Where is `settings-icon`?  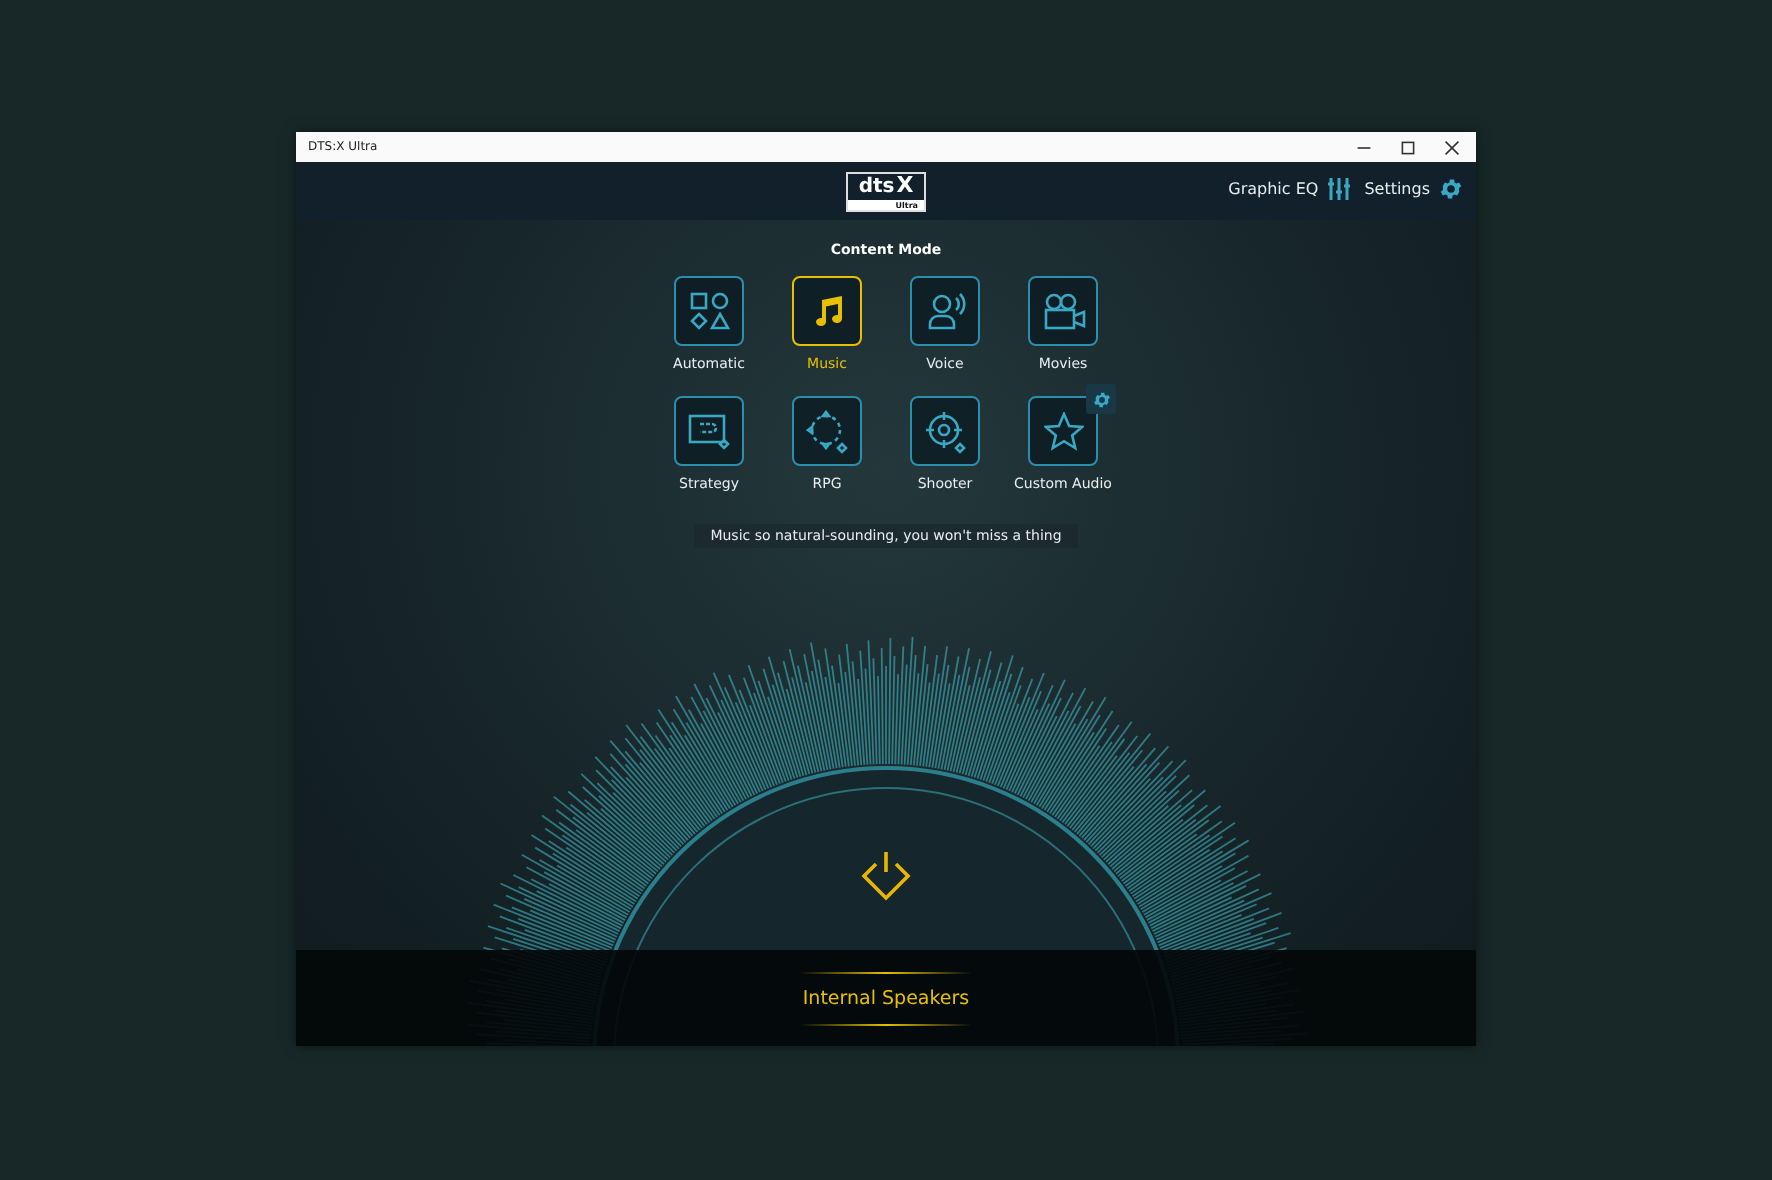 settings-icon is located at coordinates (1451, 189).